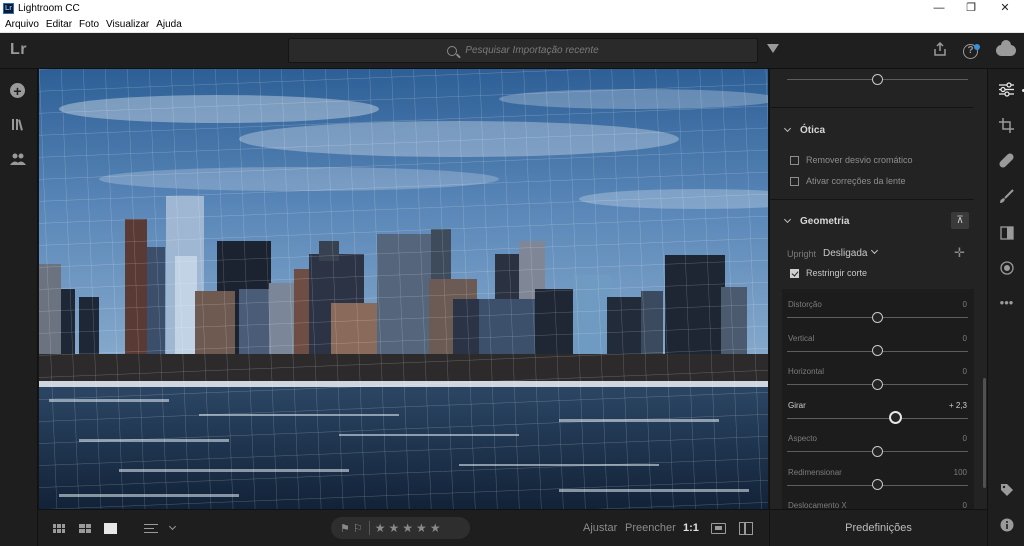  I want to click on star-1-icon: ★, so click(380, 528).